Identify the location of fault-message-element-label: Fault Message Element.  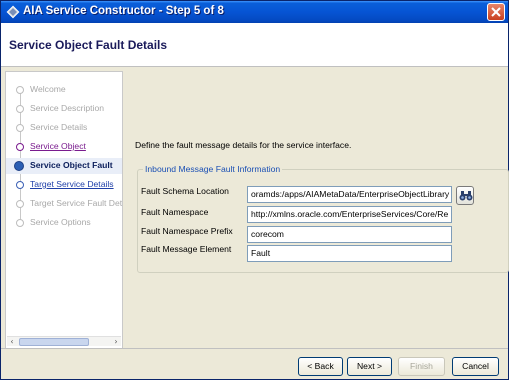
(186, 249).